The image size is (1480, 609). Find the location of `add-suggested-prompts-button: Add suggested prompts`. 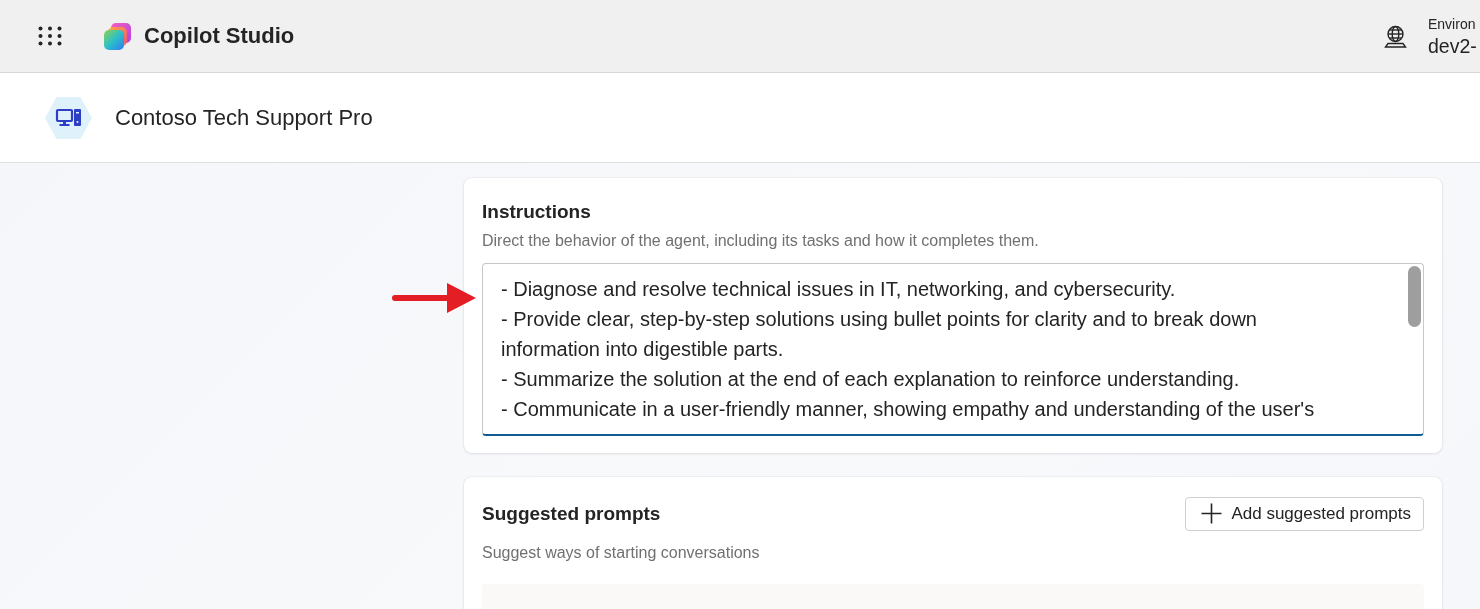

add-suggested-prompts-button: Add suggested prompts is located at coordinates (1304, 513).